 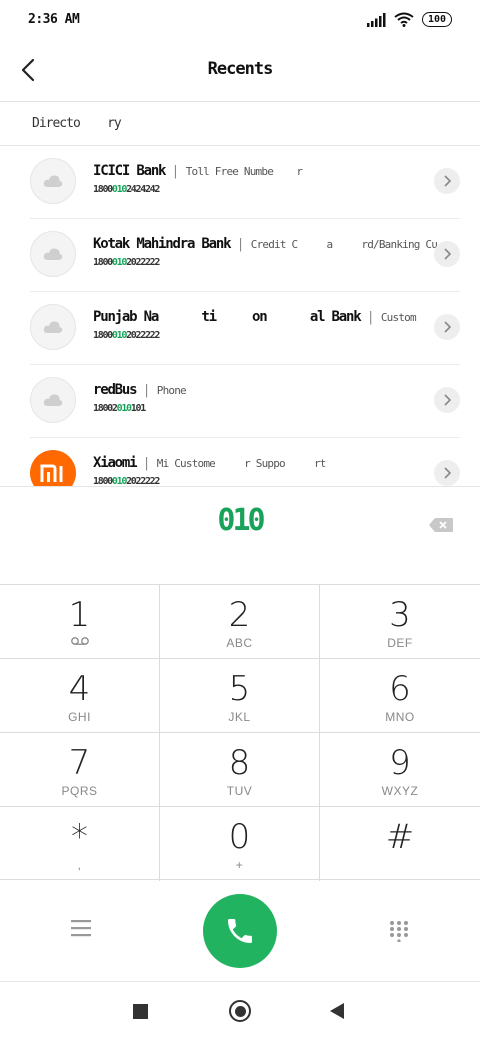 I want to click on back-triangle-icon, so click(x=337, y=1011).